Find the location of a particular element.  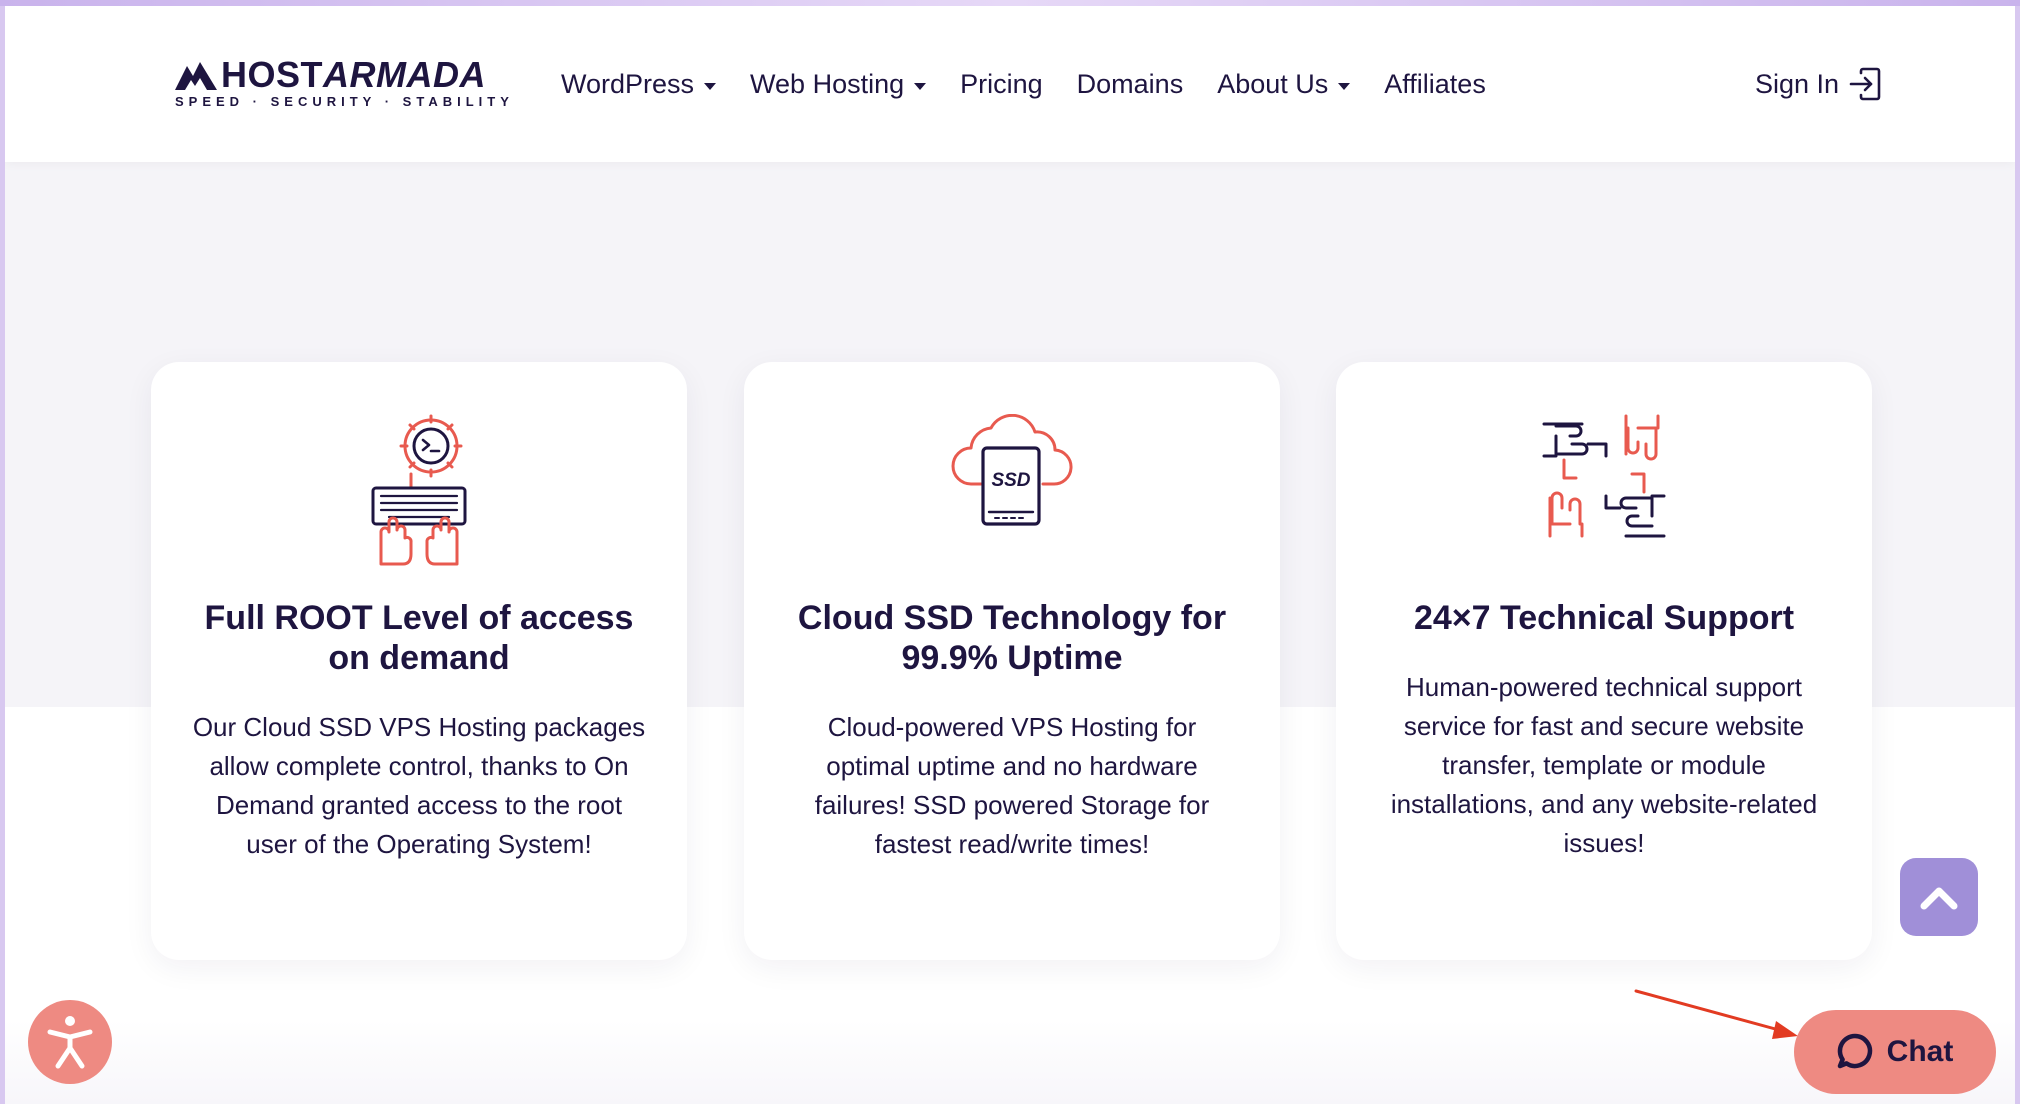

feature-title: Full ROOT Level of access on demand is located at coordinates (419, 638).